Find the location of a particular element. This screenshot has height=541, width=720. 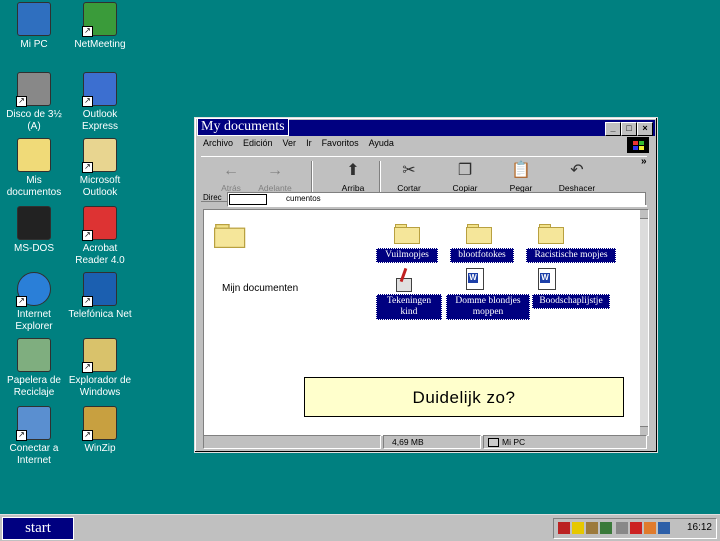

desktop-icon-msdos: MS-DOS is located at coordinates (34, 230).